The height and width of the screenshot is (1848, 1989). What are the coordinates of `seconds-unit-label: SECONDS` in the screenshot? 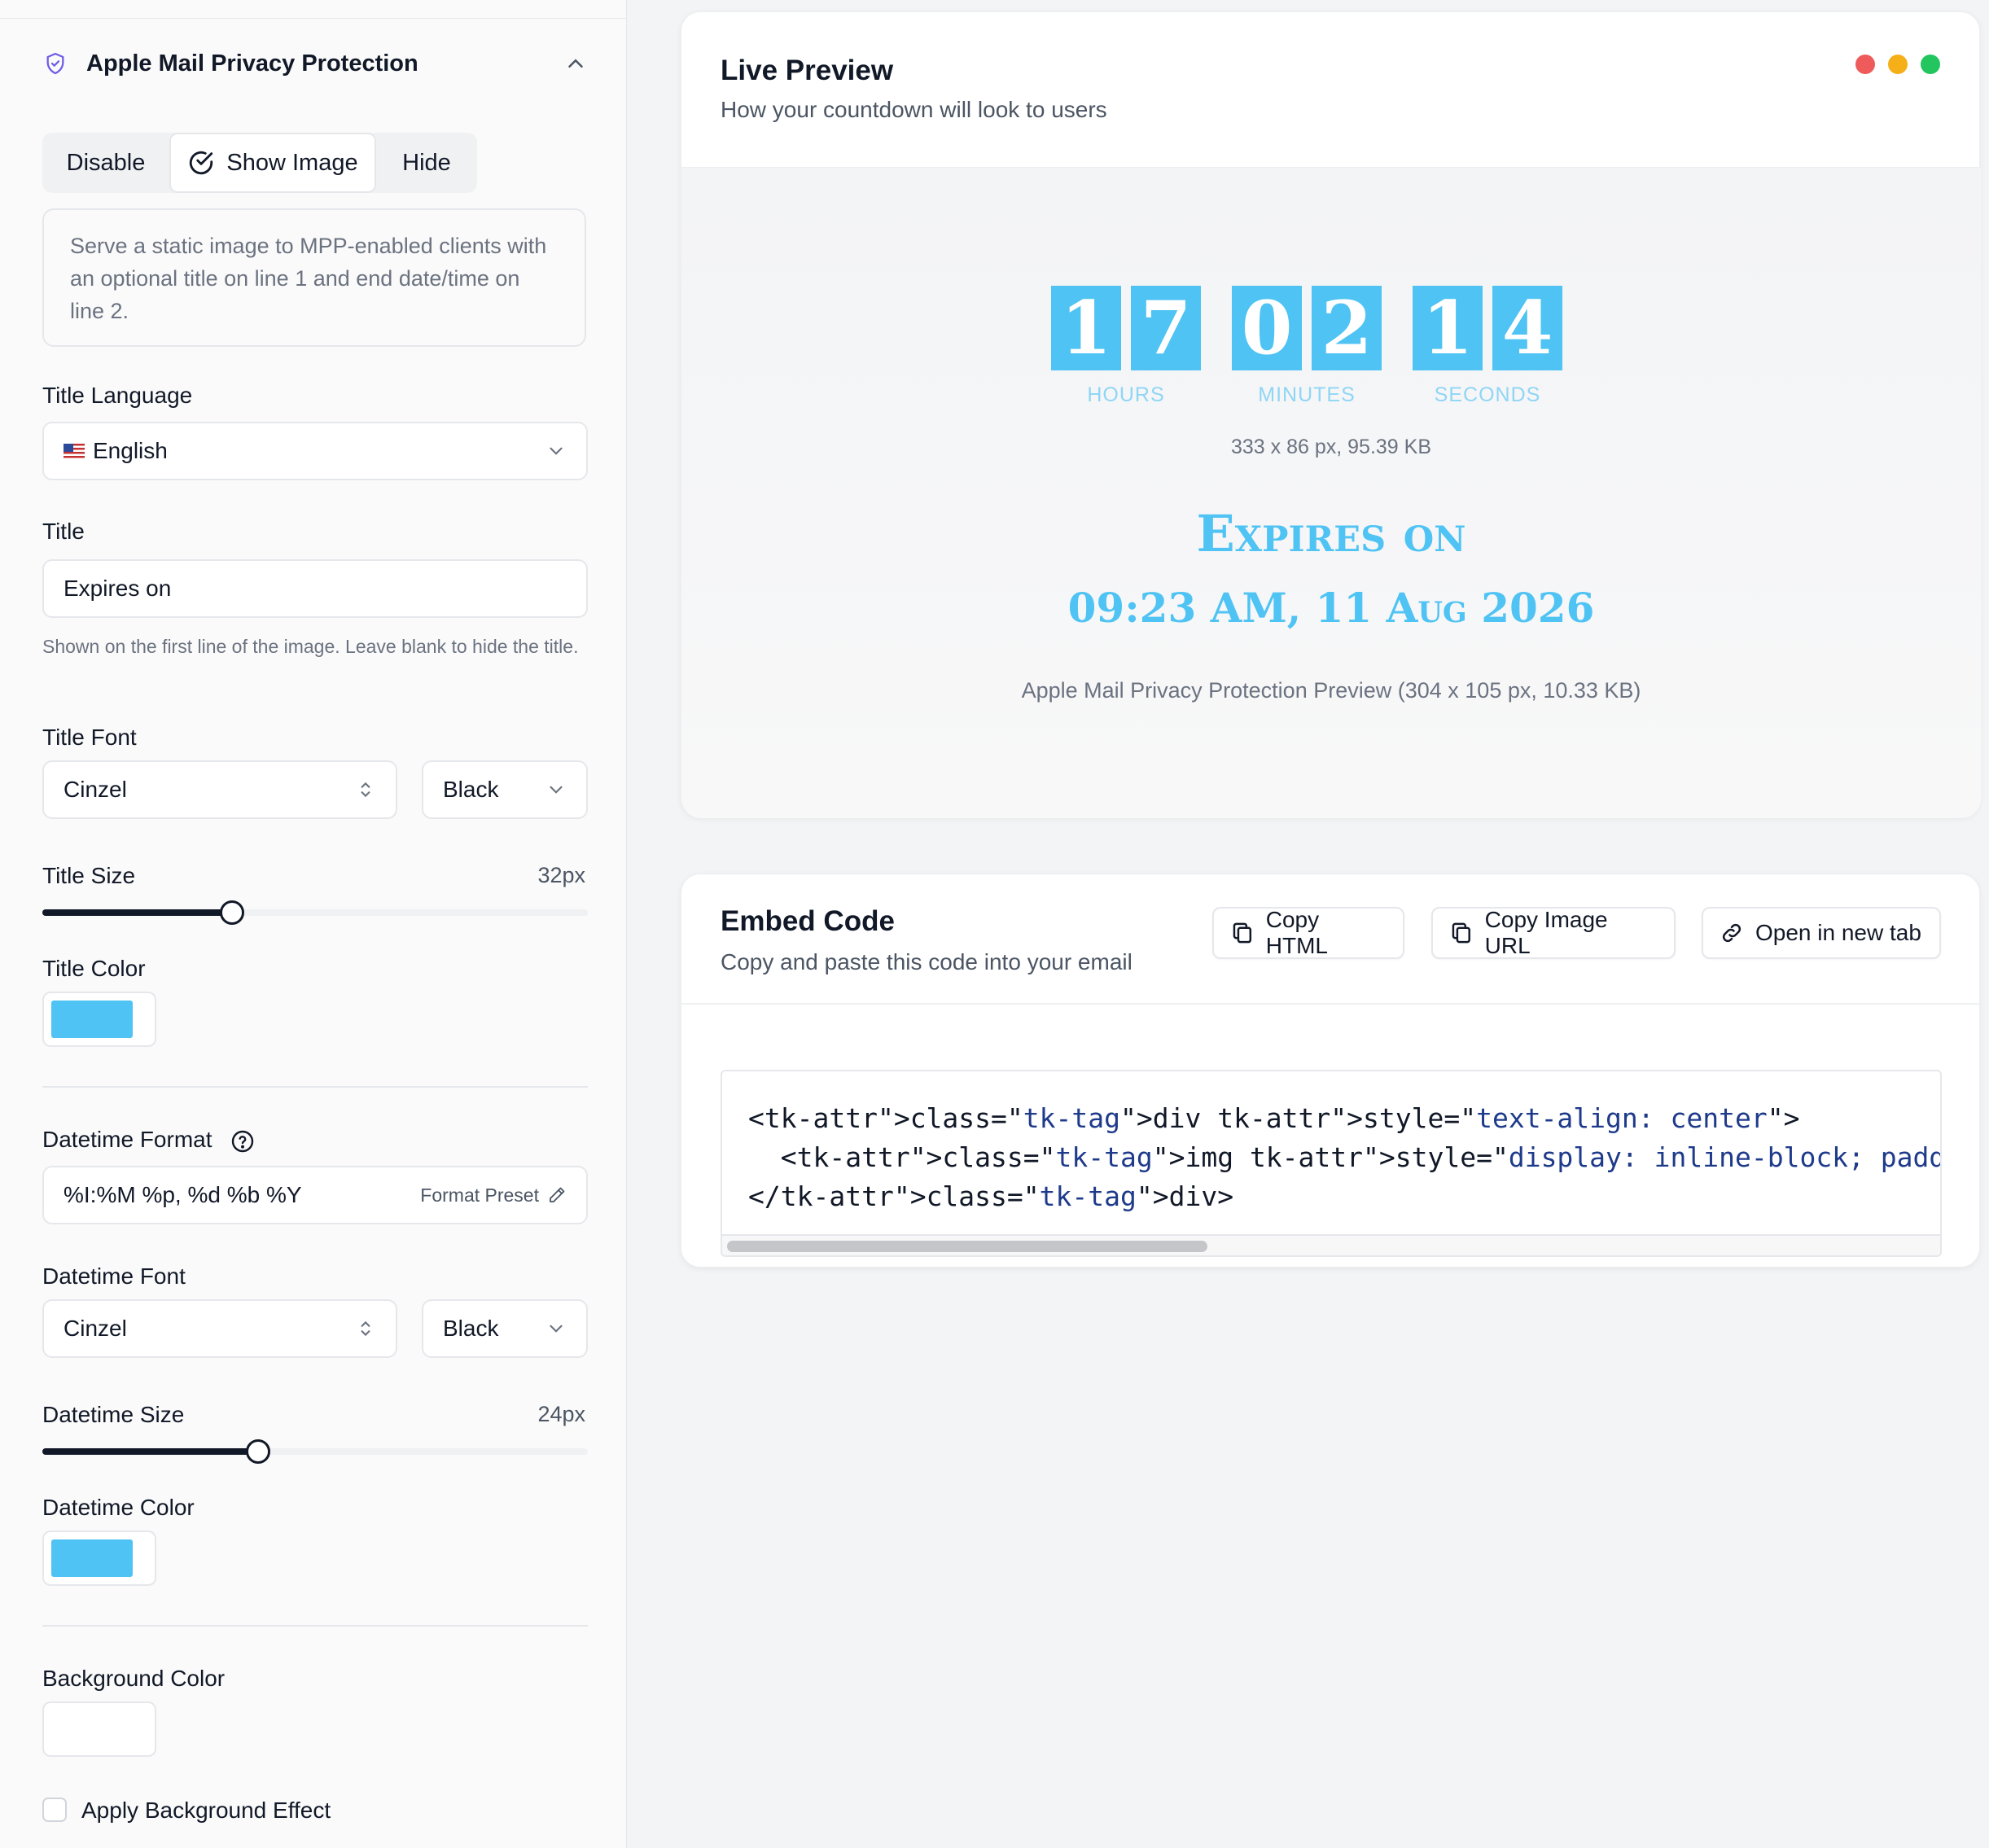 It's located at (1487, 394).